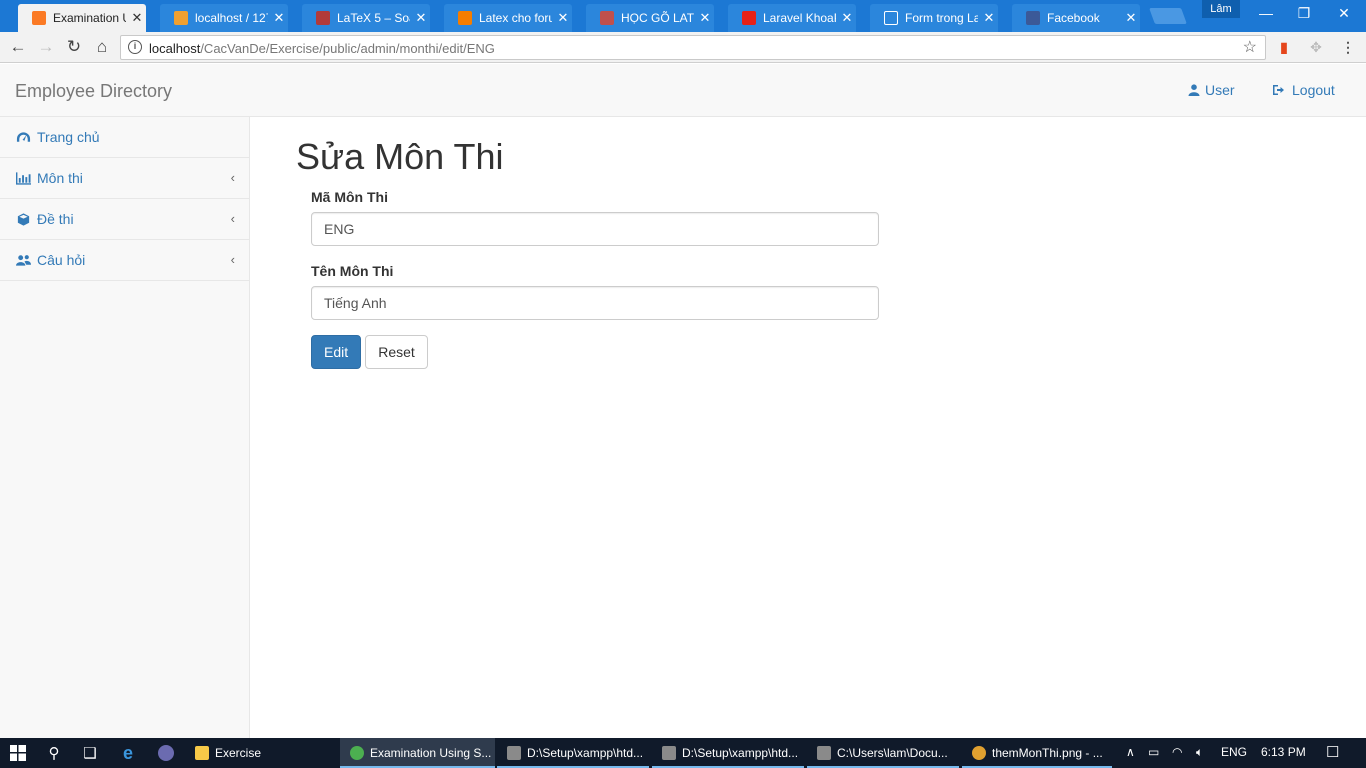 The height and width of the screenshot is (768, 1366). I want to click on extension-icon: ✥, so click(1316, 47).